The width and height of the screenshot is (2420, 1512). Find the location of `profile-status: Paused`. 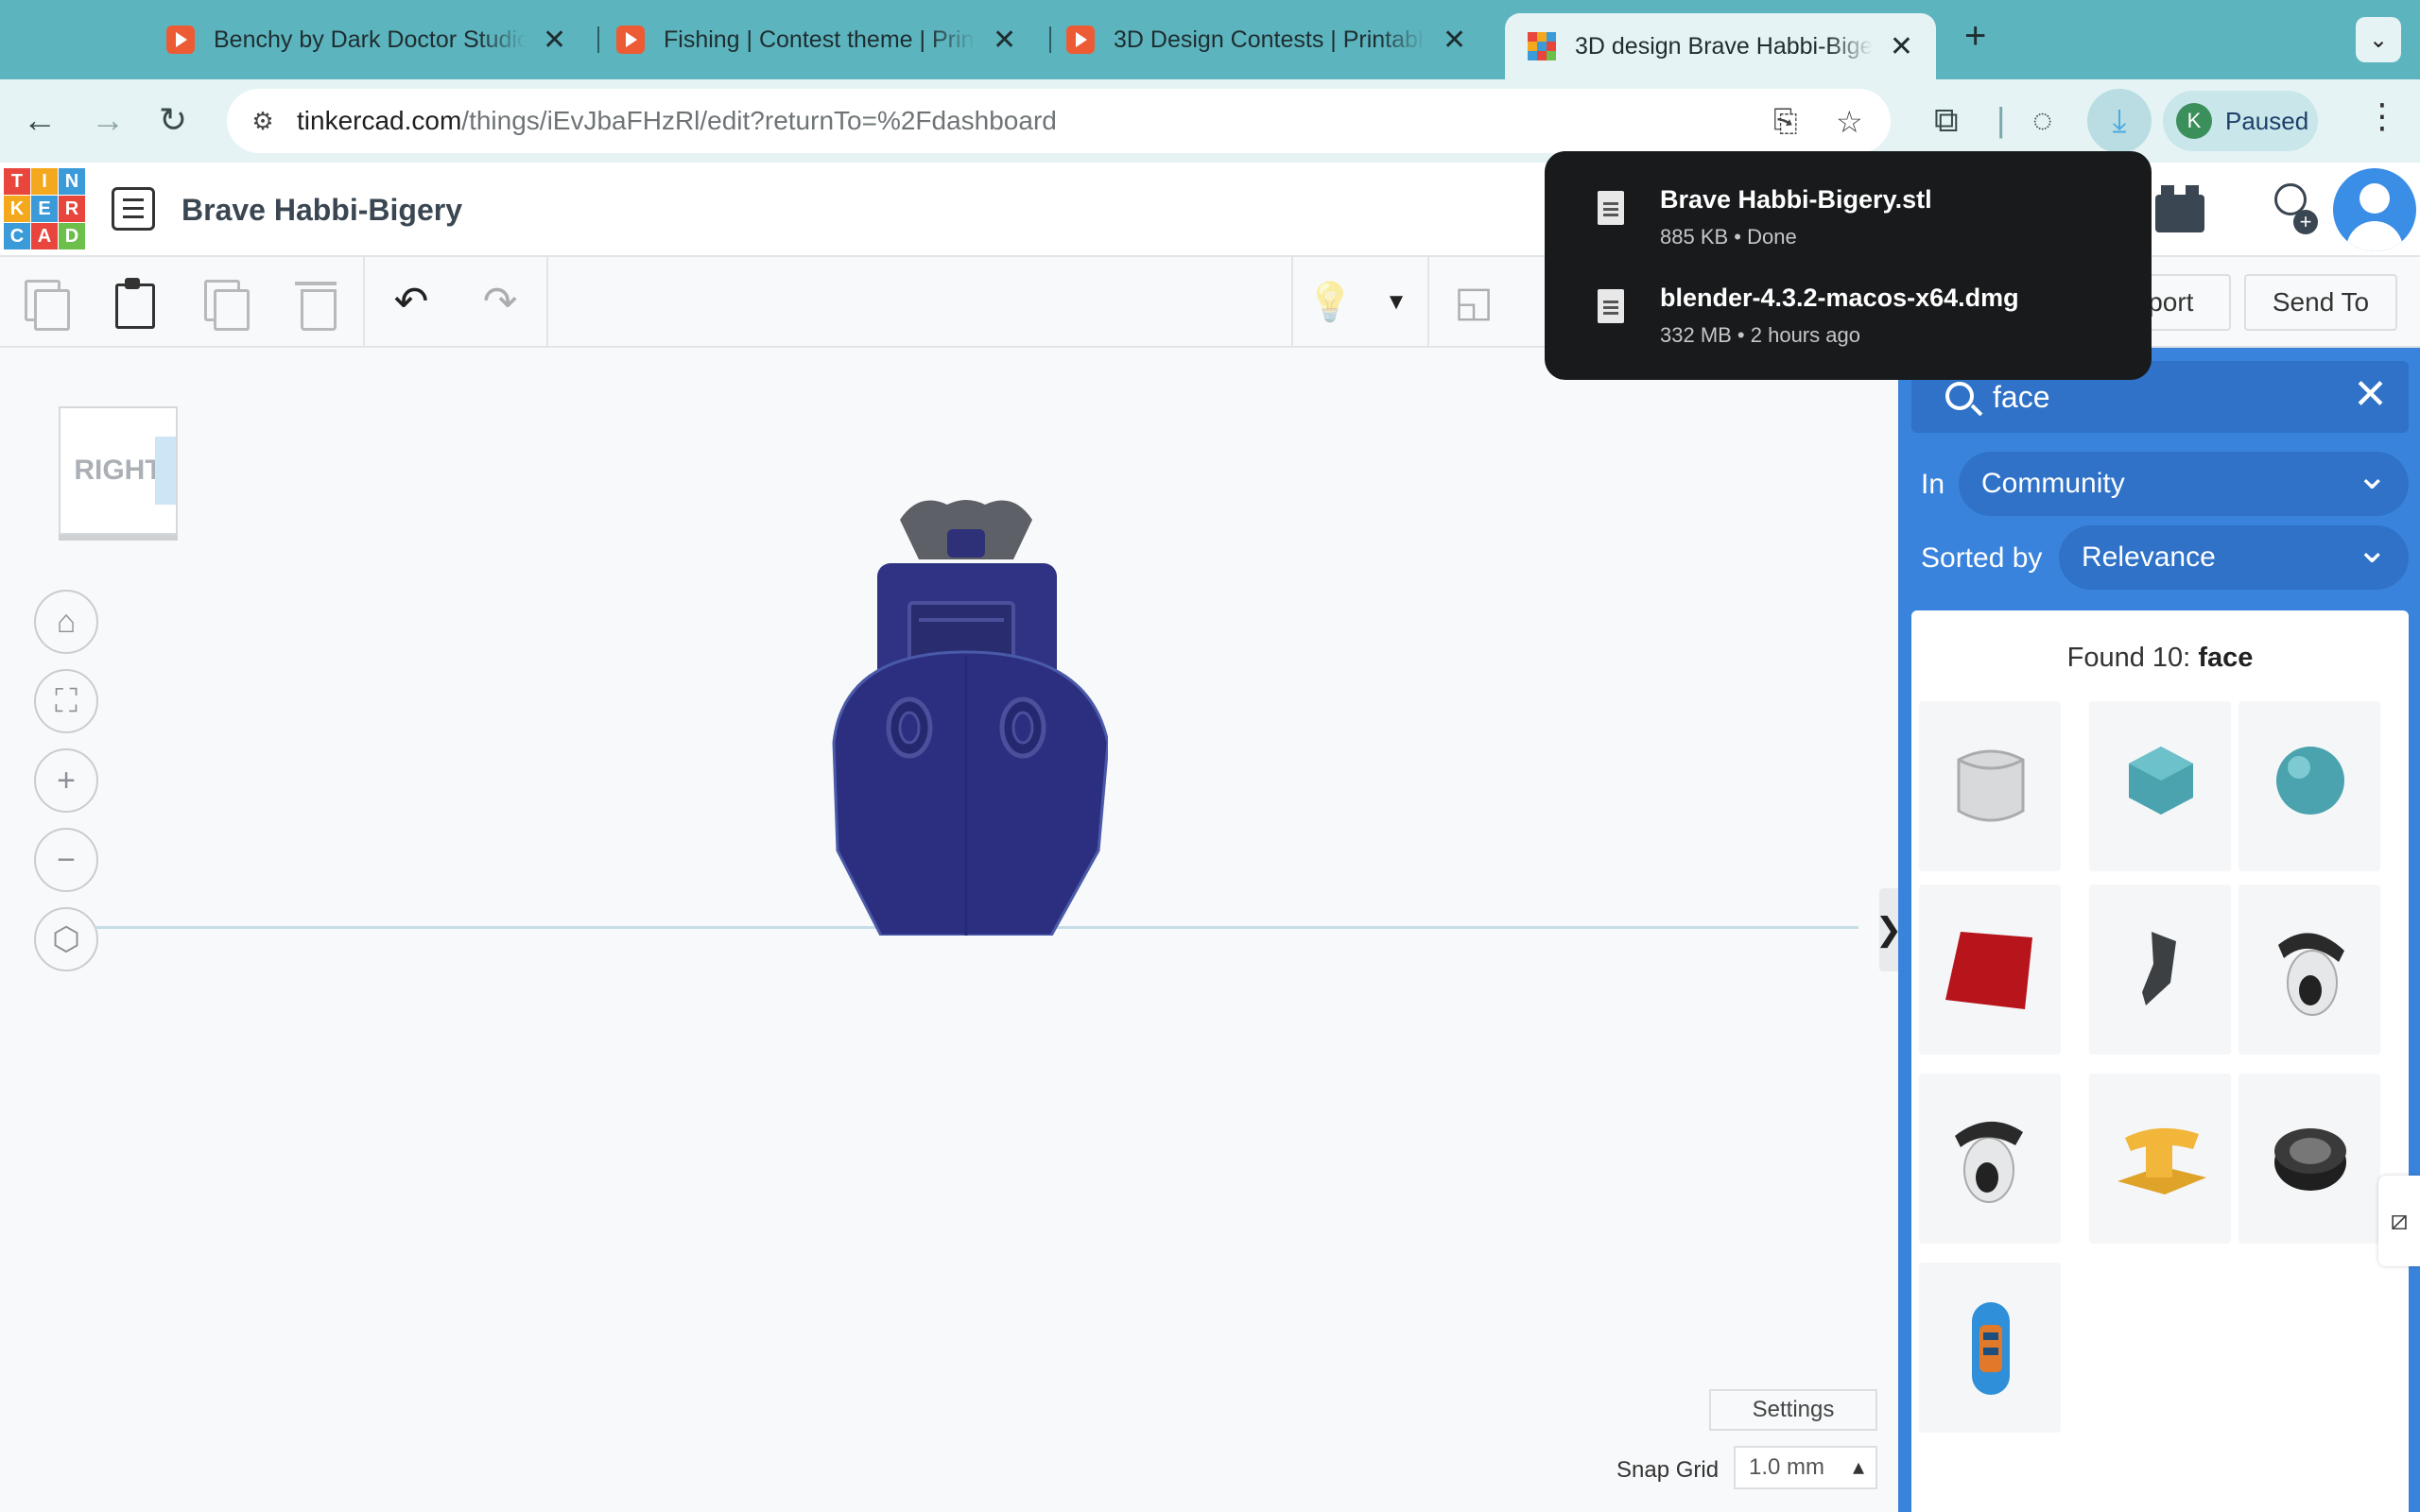

profile-status: Paused is located at coordinates (2267, 120).